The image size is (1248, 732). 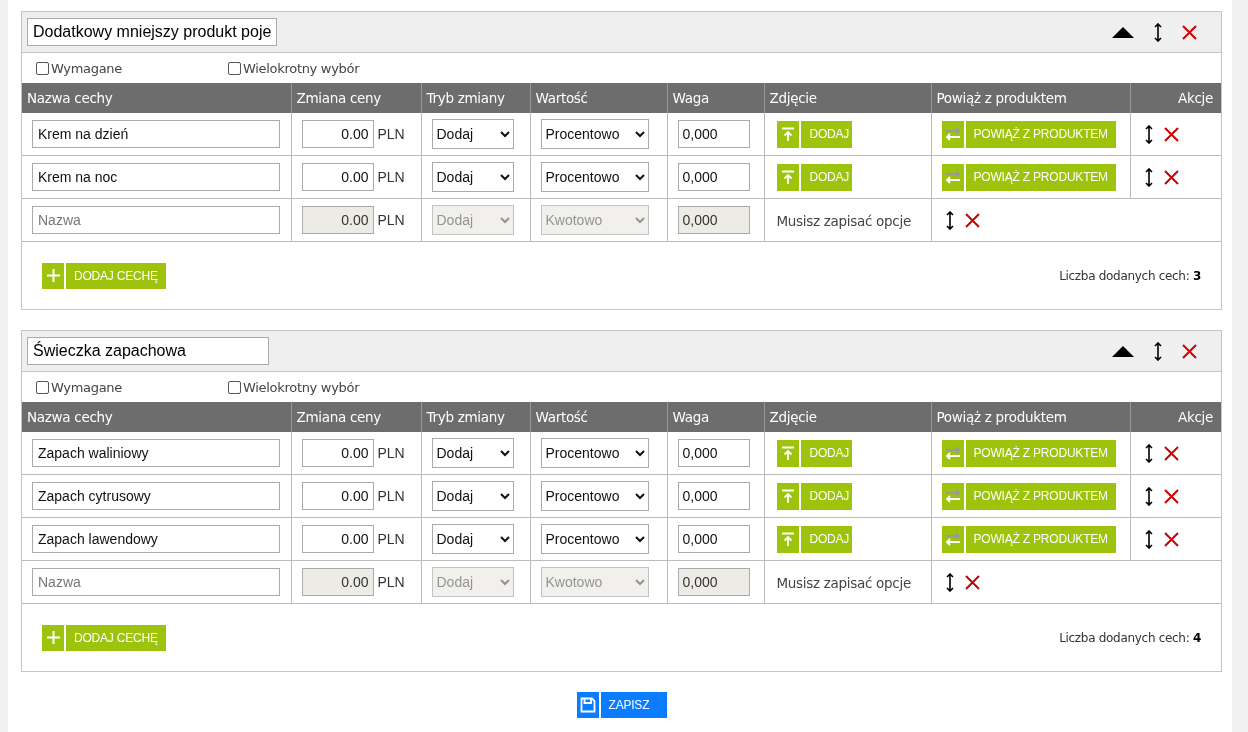 What do you see at coordinates (156, 134) in the screenshot?
I see `name-field: Krem na dzień` at bounding box center [156, 134].